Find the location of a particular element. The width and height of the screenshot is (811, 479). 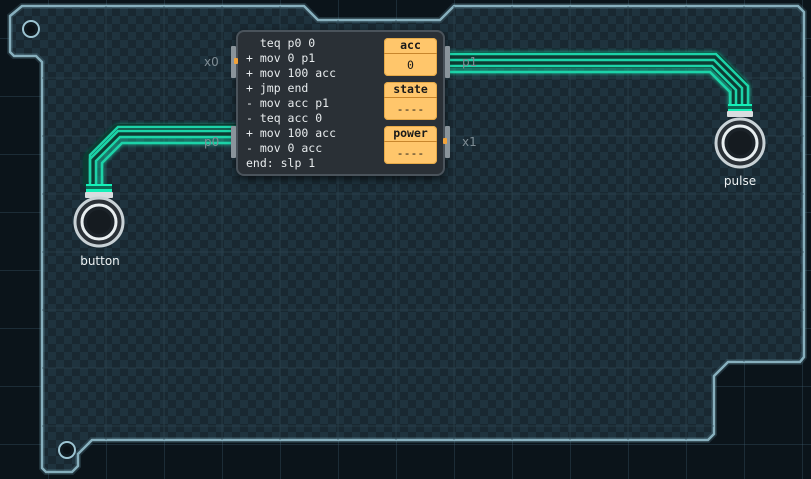

code-line: - teq acc 0 is located at coordinates (291, 118).